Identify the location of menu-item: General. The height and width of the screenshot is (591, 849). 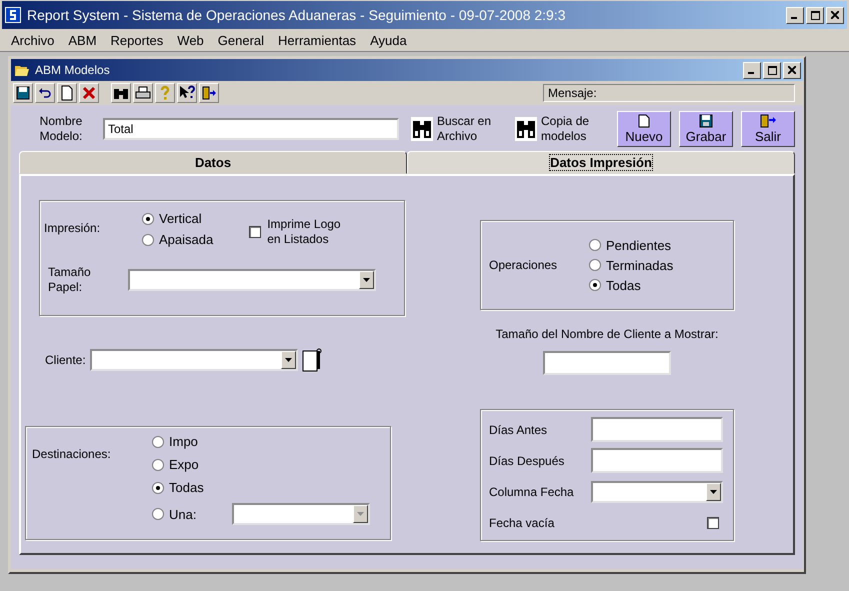
(241, 40).